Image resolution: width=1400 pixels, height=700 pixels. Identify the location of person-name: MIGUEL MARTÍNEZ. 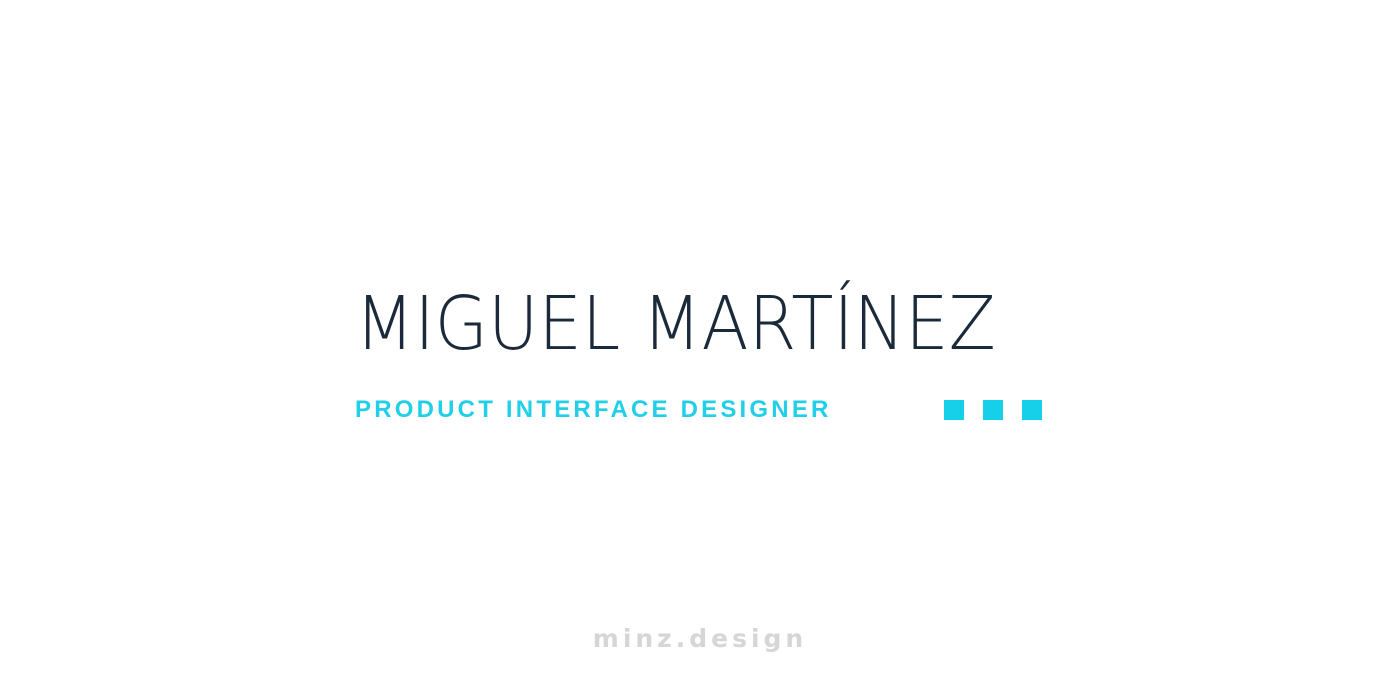
(675, 324).